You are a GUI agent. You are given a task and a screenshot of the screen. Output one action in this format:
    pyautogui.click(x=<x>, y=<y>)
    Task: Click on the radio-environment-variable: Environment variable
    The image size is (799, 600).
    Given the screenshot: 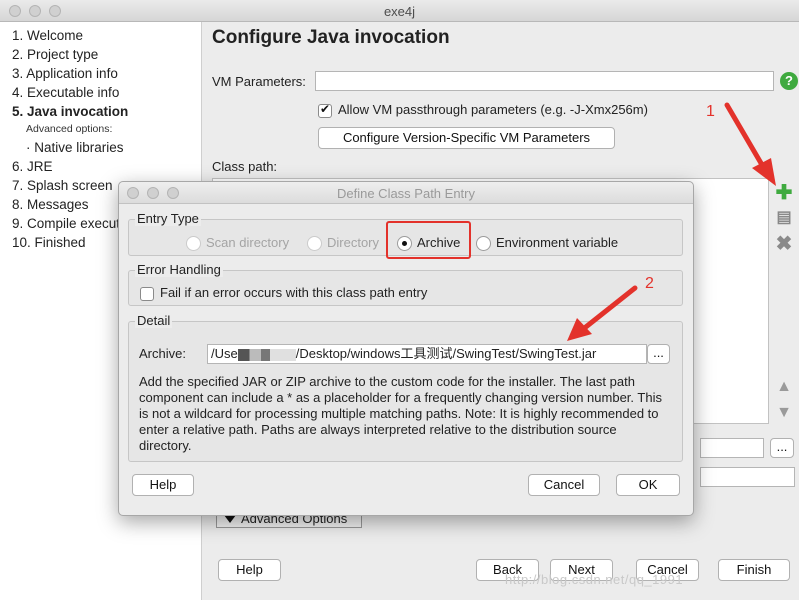 What is the action you would take?
    pyautogui.click(x=547, y=243)
    